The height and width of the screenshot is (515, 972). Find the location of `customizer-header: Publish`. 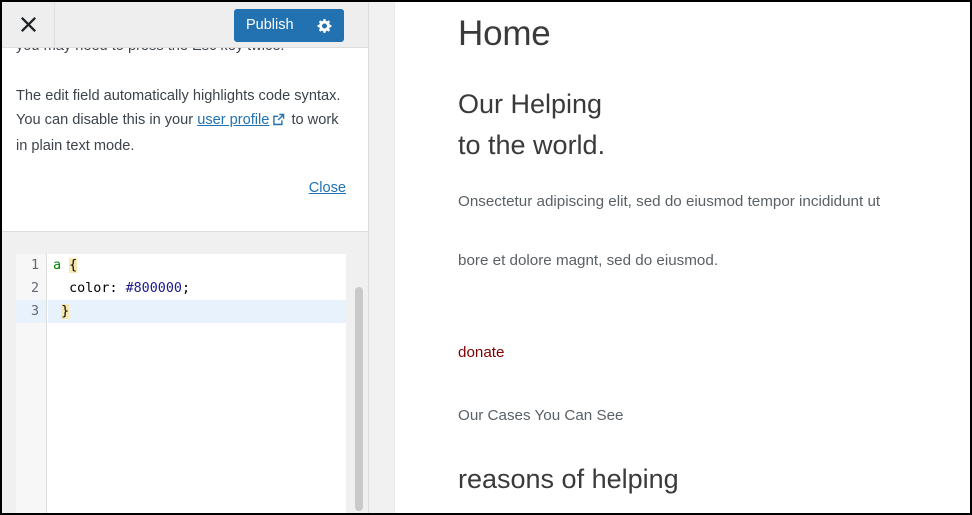

customizer-header: Publish is located at coordinates (185, 25).